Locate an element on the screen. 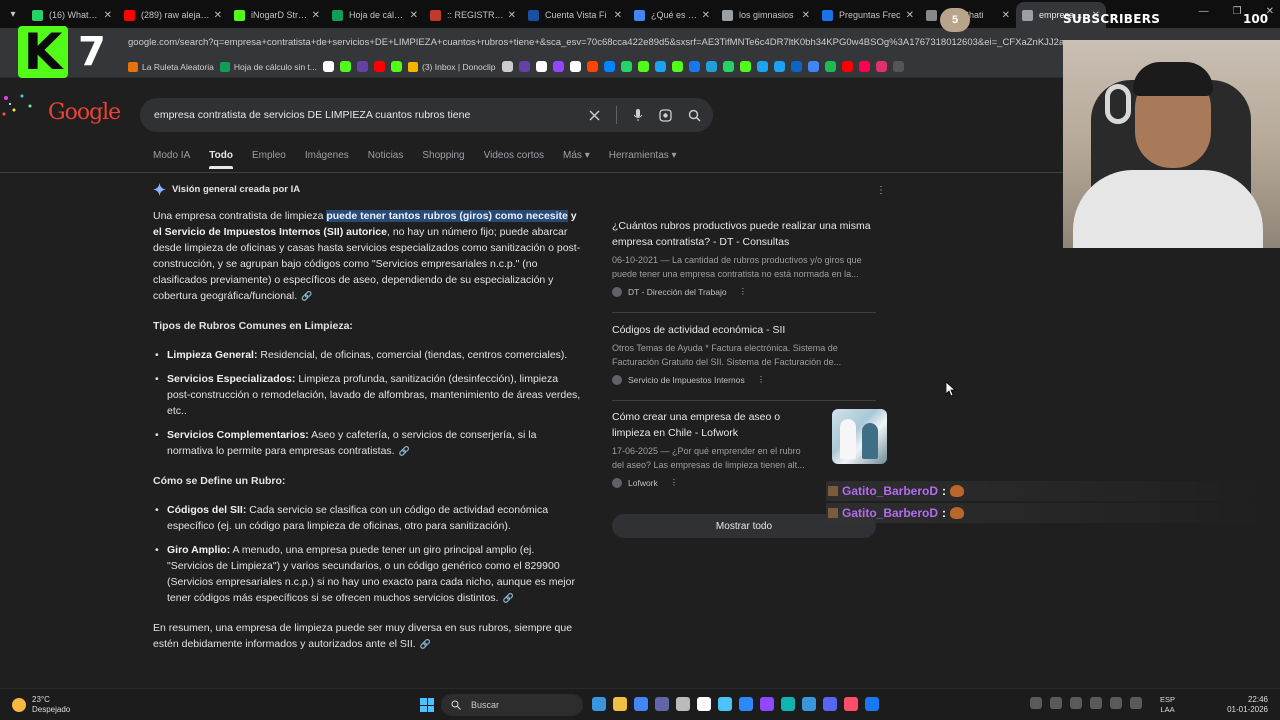 This screenshot has height=720, width=1280. weather-widget: 23°C Despejado is located at coordinates (41, 705).